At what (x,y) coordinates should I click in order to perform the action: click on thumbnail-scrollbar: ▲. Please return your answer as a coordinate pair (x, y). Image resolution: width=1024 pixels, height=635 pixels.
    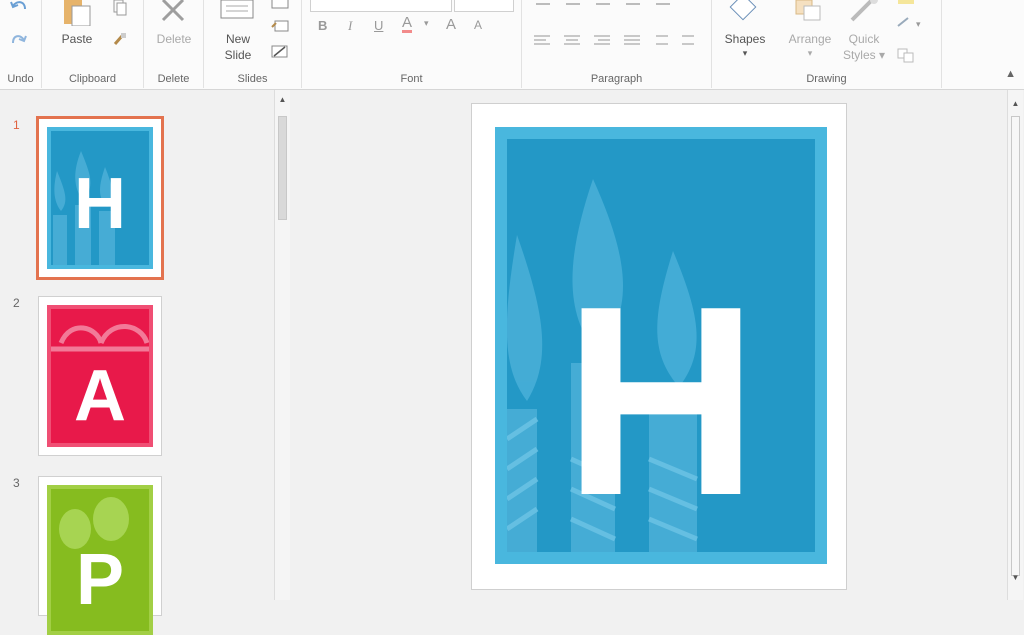
    Looking at the image, I should click on (282, 345).